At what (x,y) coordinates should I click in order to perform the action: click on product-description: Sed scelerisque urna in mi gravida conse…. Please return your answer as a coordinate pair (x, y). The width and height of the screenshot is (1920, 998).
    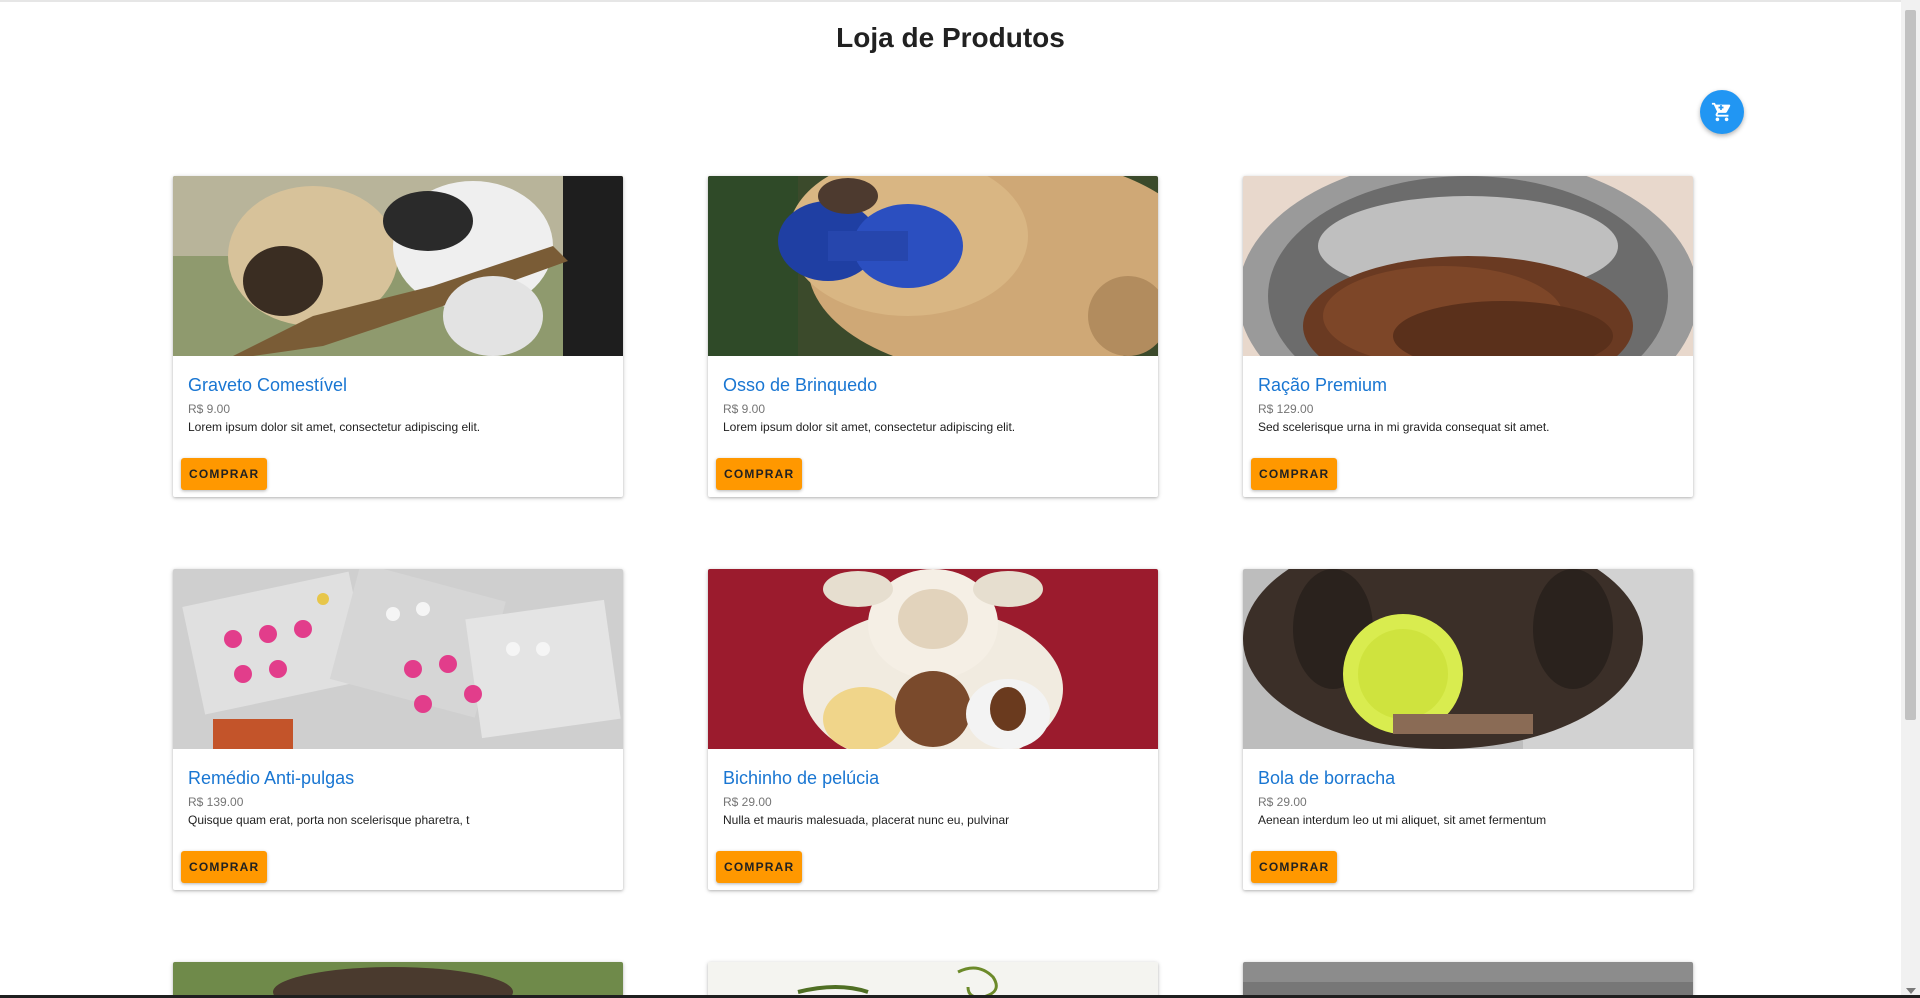
    Looking at the image, I should click on (1404, 427).